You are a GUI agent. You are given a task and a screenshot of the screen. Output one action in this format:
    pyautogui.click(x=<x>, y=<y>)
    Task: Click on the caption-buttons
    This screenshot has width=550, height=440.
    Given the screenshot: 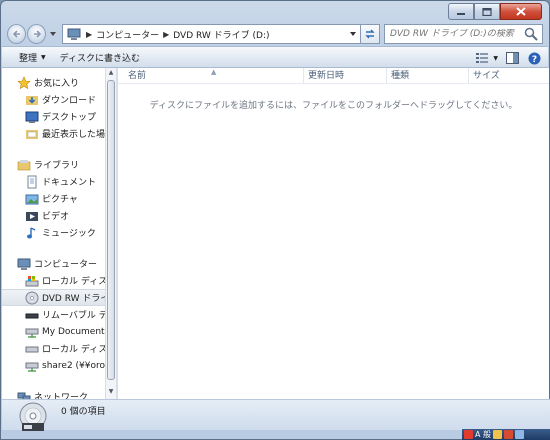 What is the action you would take?
    pyautogui.click(x=495, y=11)
    